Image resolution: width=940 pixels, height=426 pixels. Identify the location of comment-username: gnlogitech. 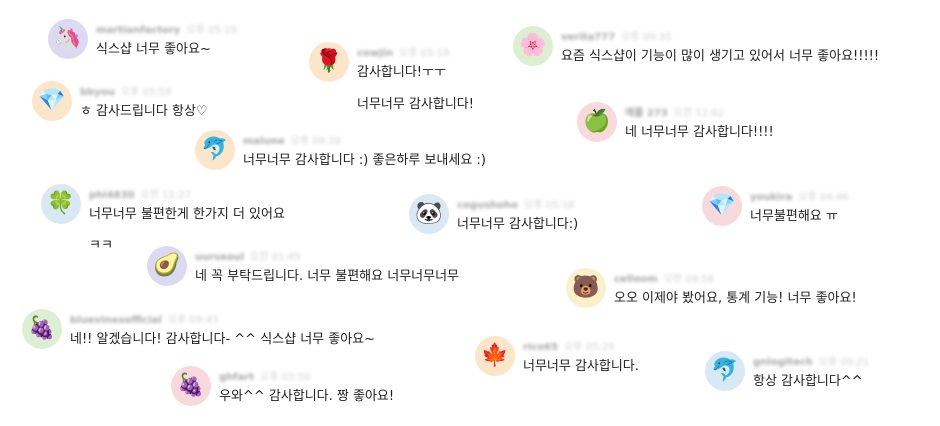
(783, 362).